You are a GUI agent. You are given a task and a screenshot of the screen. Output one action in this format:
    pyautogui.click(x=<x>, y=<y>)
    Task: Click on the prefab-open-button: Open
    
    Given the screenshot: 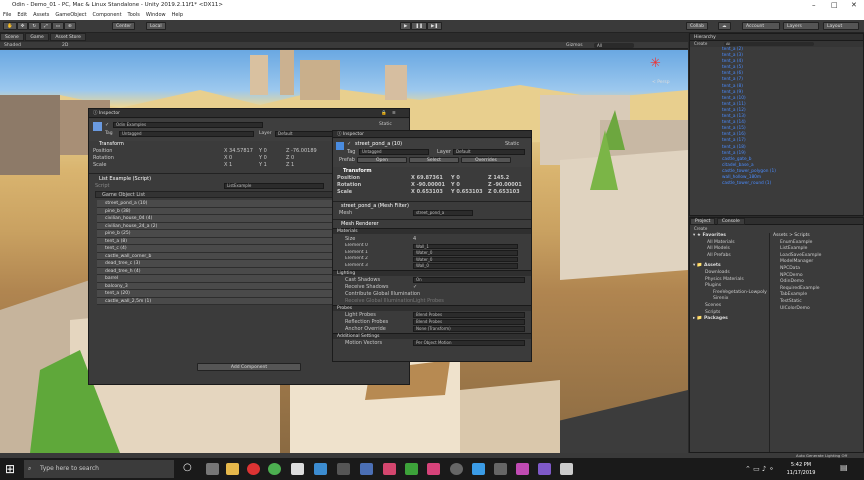 What is the action you would take?
    pyautogui.click(x=382, y=160)
    